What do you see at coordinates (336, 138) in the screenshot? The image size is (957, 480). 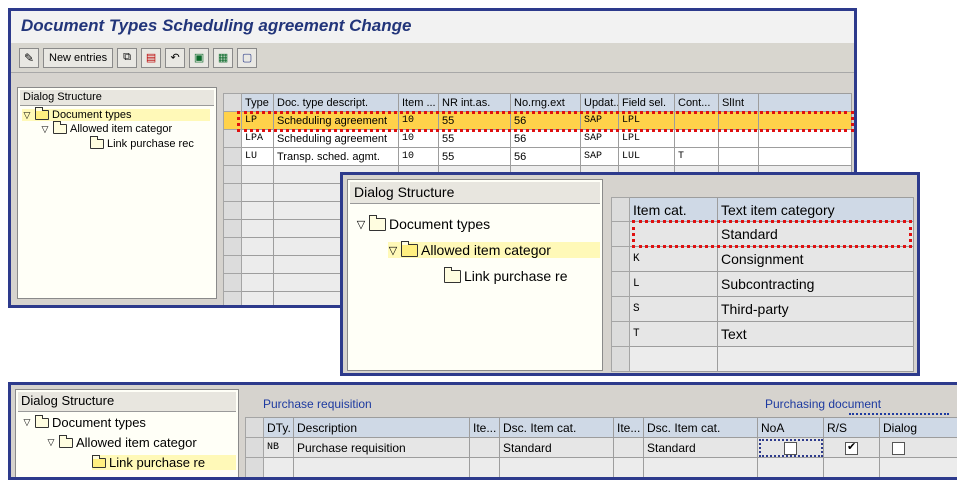 I see `table-cell: Scheduling agreement` at bounding box center [336, 138].